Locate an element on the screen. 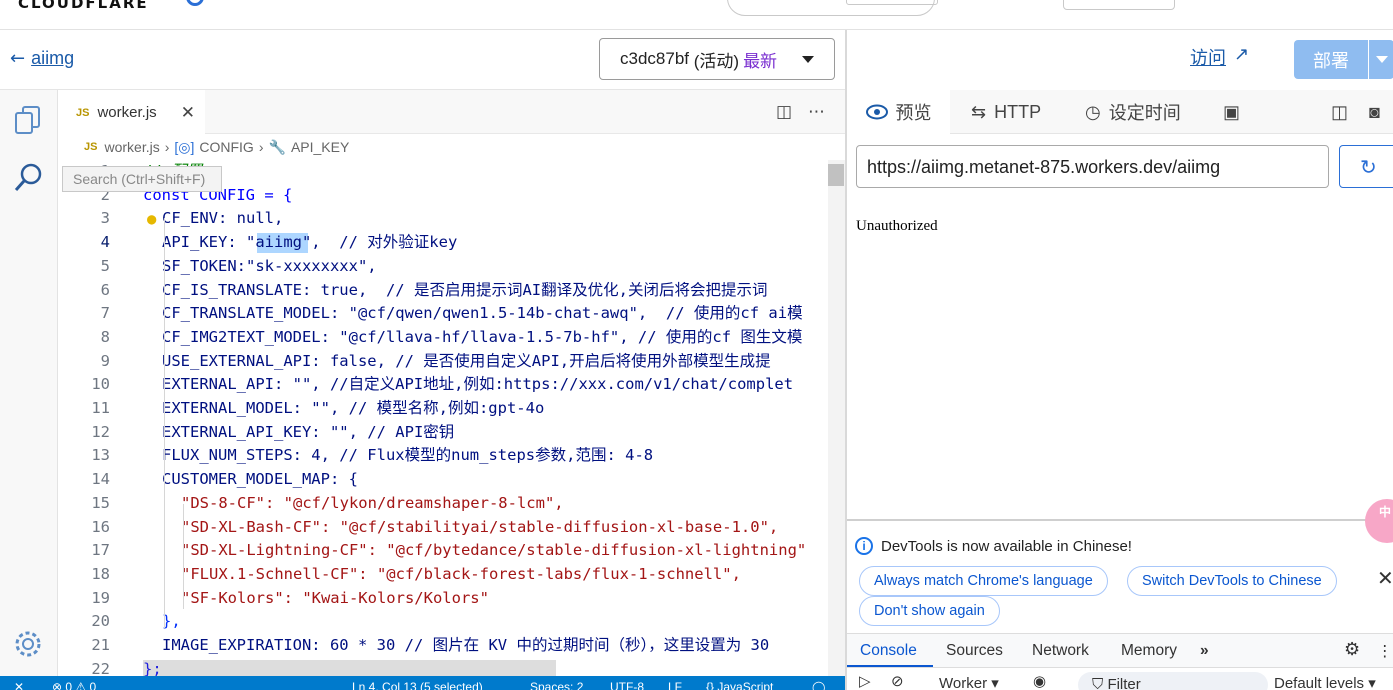  eye-icon: ◉ is located at coordinates (1039, 681).